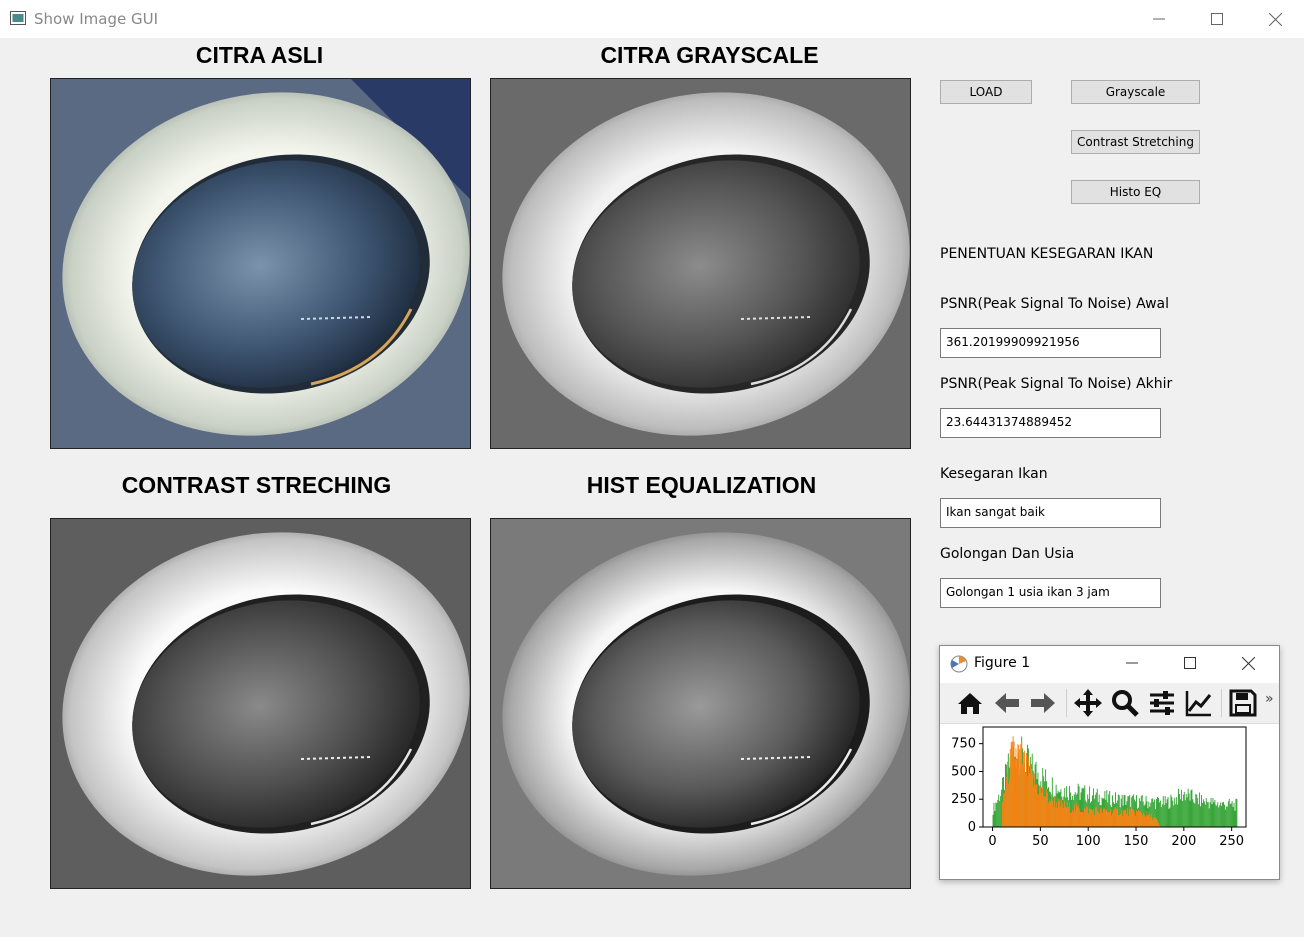 This screenshot has height=937, width=1304. I want to click on maximize-button, so click(1217, 19).